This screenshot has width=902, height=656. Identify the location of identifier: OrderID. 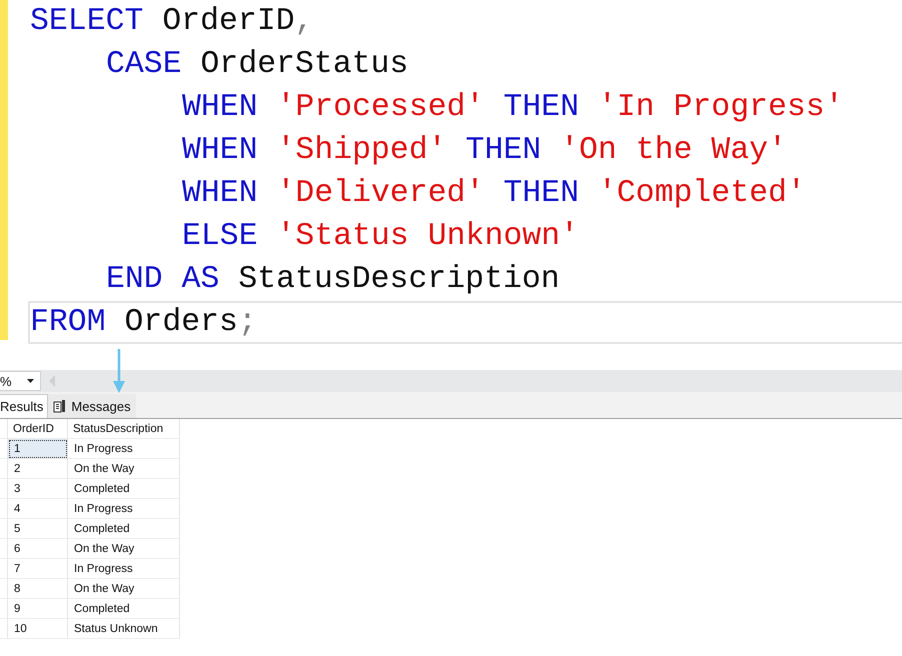
(228, 22).